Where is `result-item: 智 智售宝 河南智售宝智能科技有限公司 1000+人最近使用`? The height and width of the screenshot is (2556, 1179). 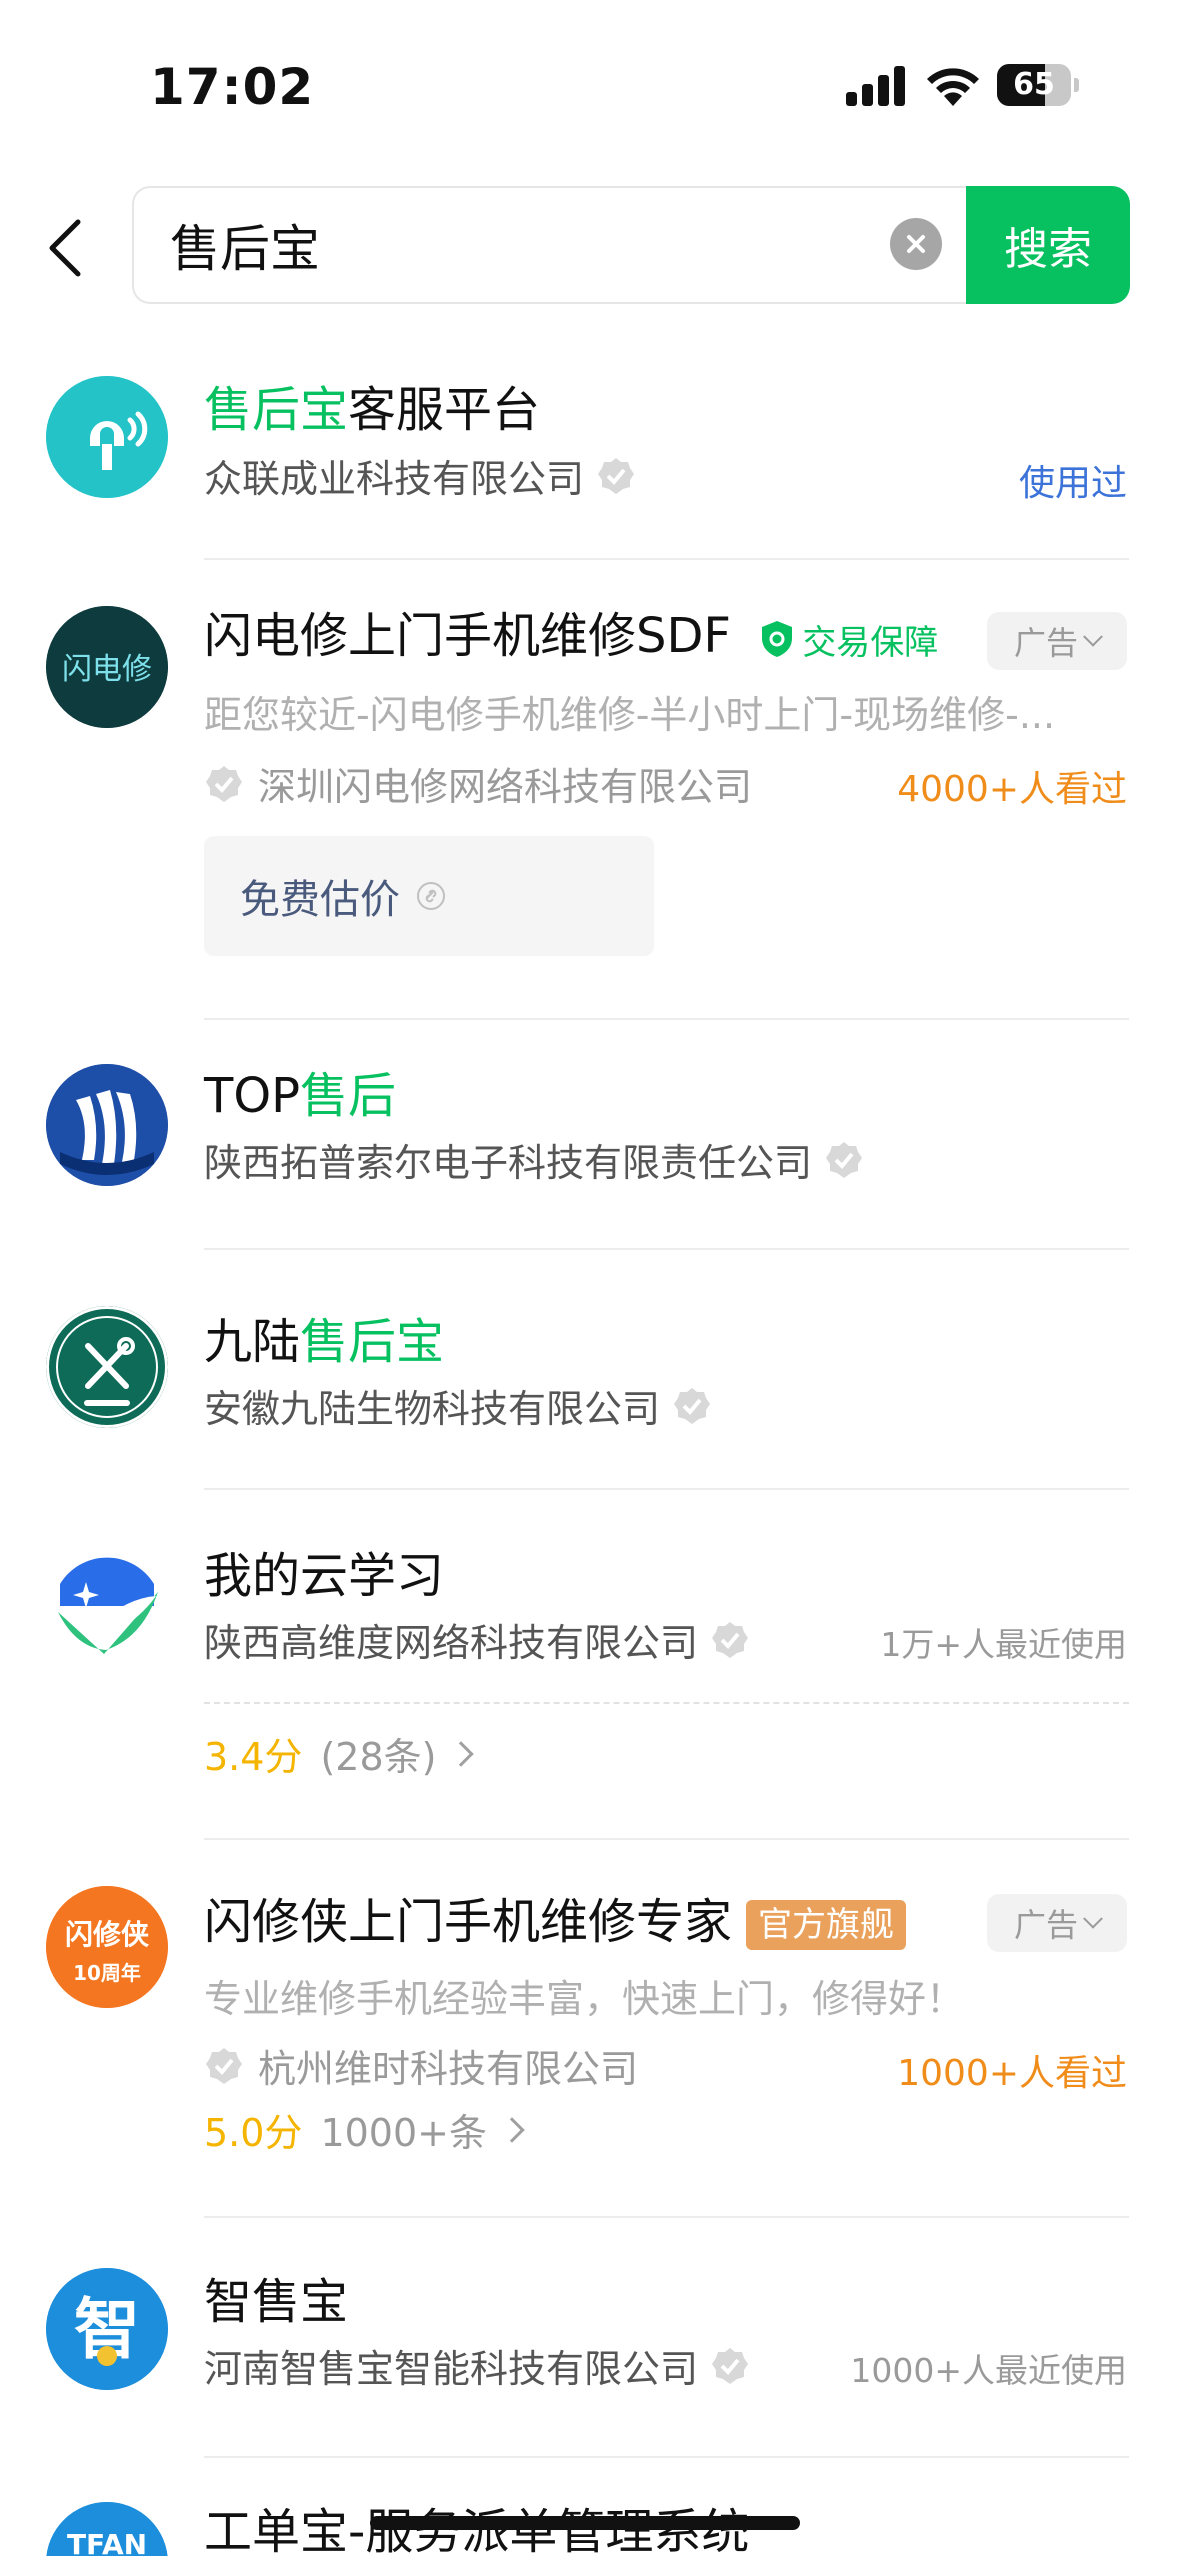 result-item: 智 智售宝 河南智售宝智能科技有限公司 1000+人最近使用 is located at coordinates (589, 2337).